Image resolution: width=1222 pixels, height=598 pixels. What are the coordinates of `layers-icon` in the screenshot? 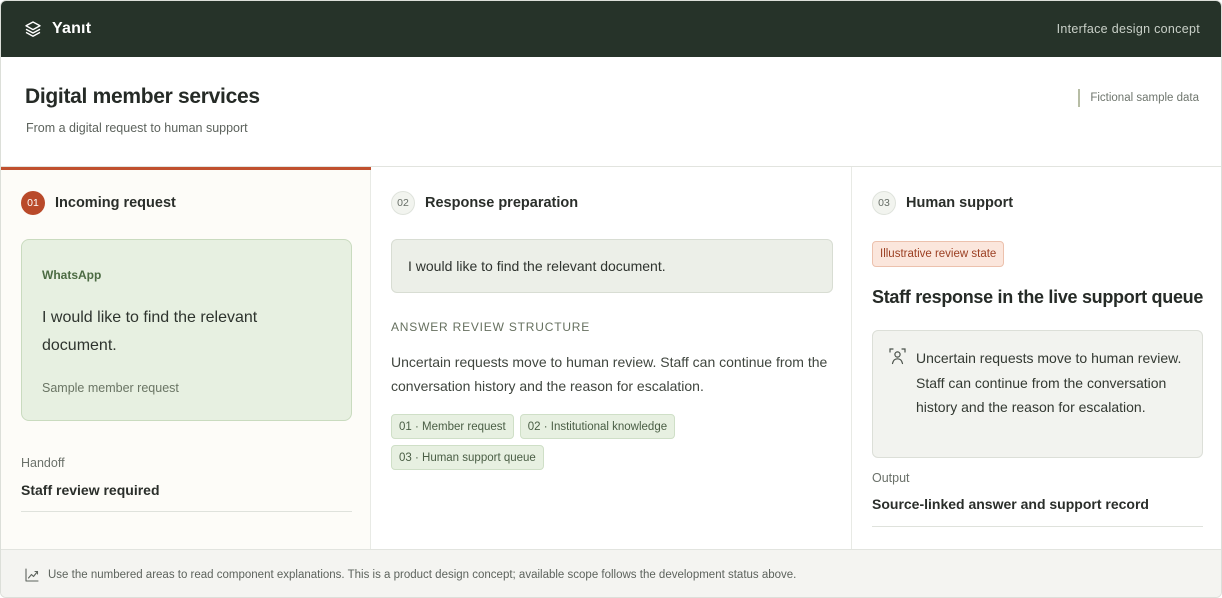 It's located at (33, 29).